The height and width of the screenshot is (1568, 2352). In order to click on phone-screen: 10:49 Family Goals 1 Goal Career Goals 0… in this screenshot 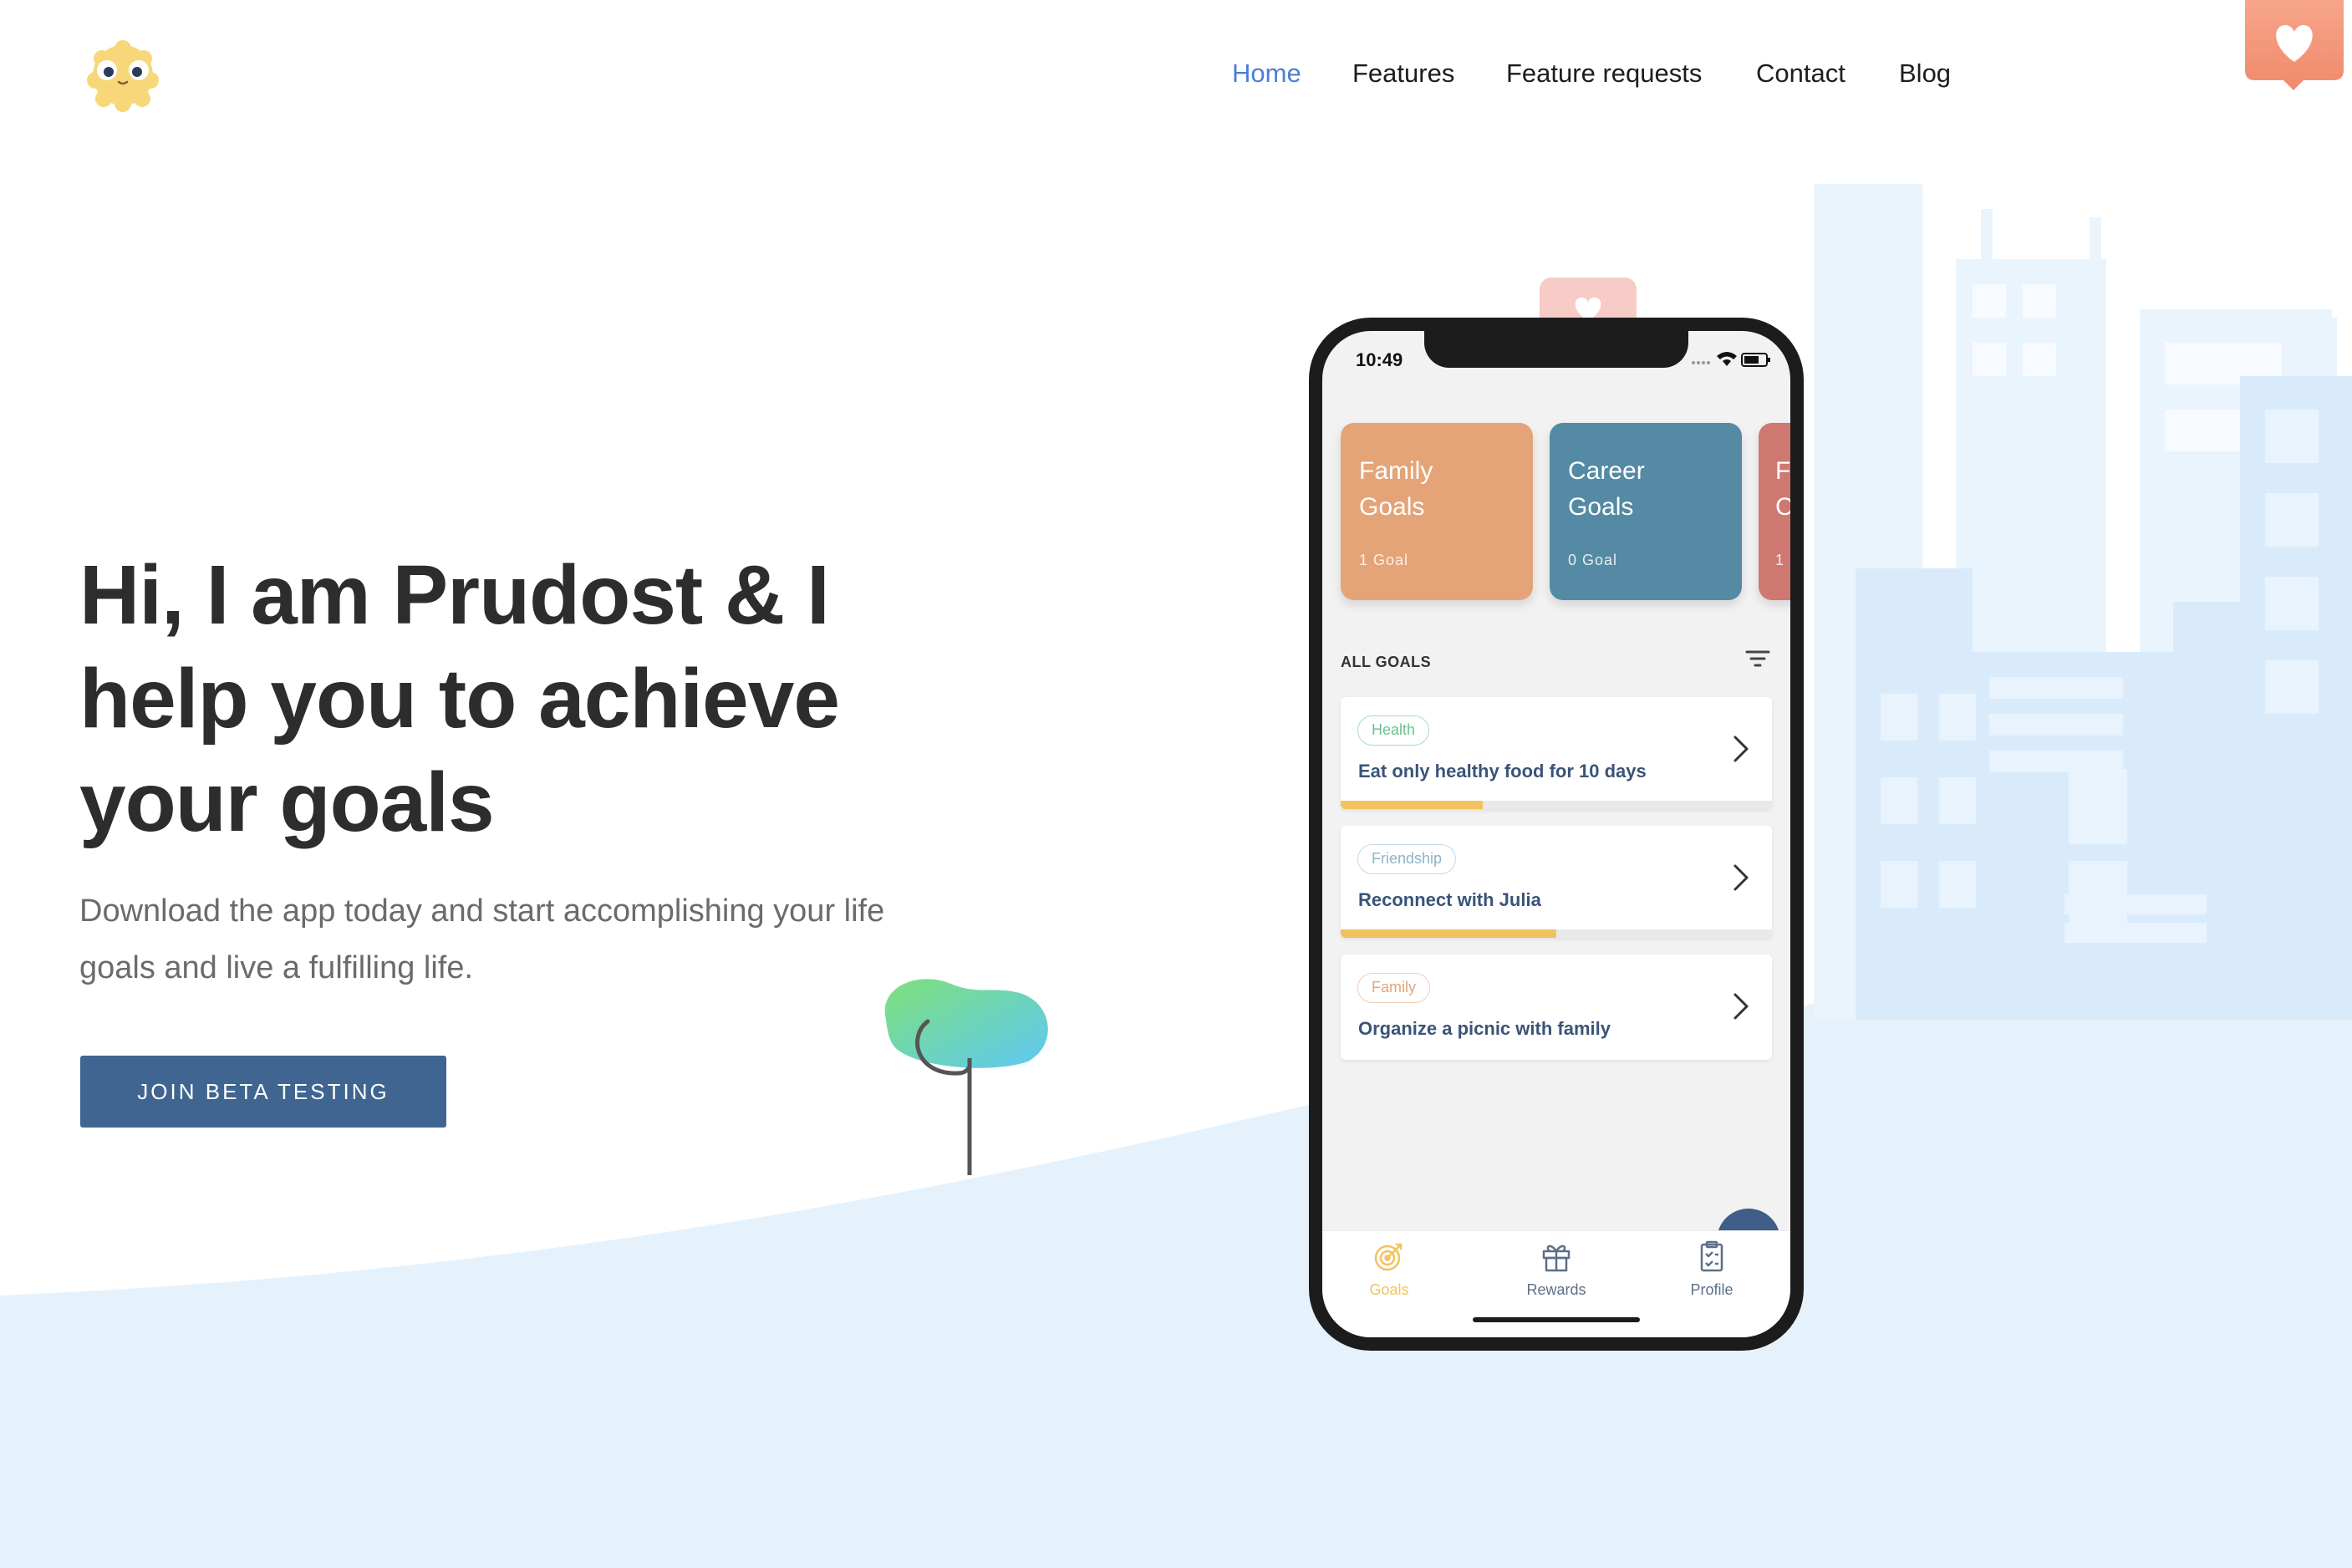, I will do `click(1556, 834)`.